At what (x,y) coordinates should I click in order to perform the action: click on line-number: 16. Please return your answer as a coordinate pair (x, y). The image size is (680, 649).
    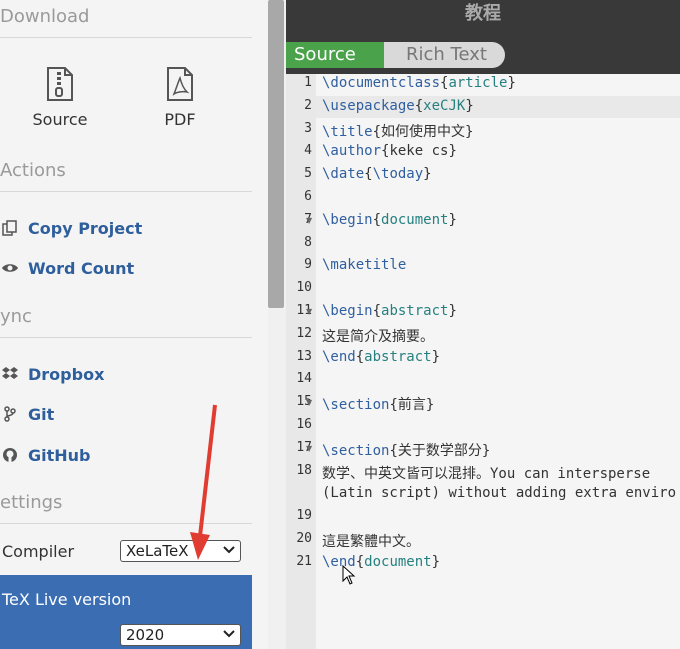
    Looking at the image, I should click on (304, 424).